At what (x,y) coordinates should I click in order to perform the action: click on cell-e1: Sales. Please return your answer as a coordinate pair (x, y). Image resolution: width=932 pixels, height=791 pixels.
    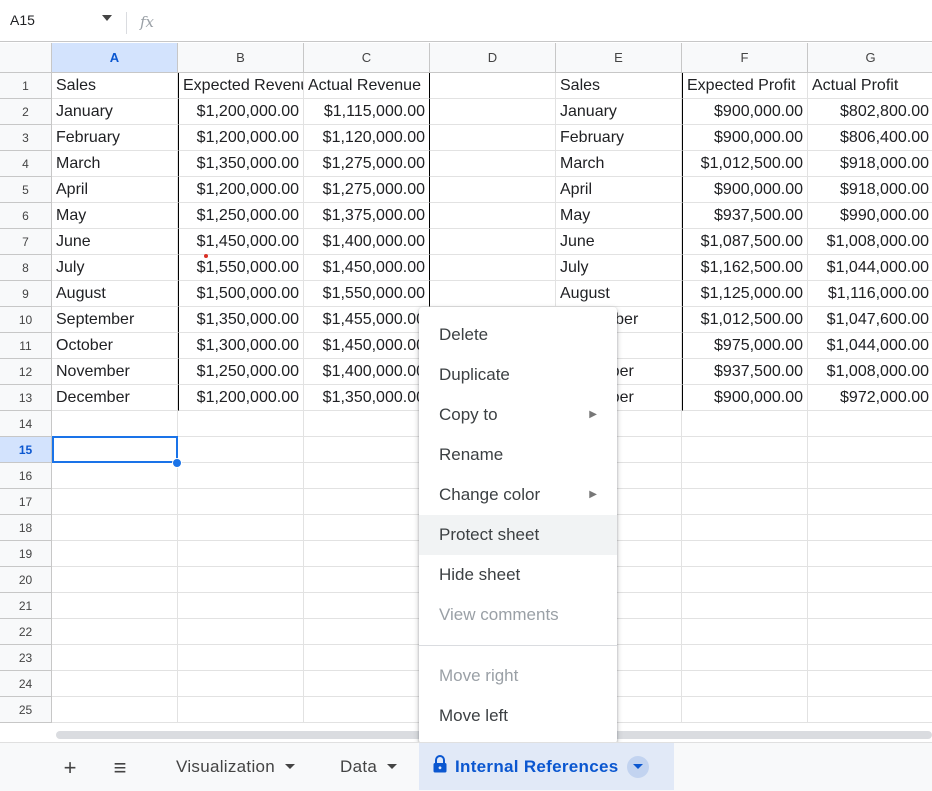
    Looking at the image, I should click on (619, 86).